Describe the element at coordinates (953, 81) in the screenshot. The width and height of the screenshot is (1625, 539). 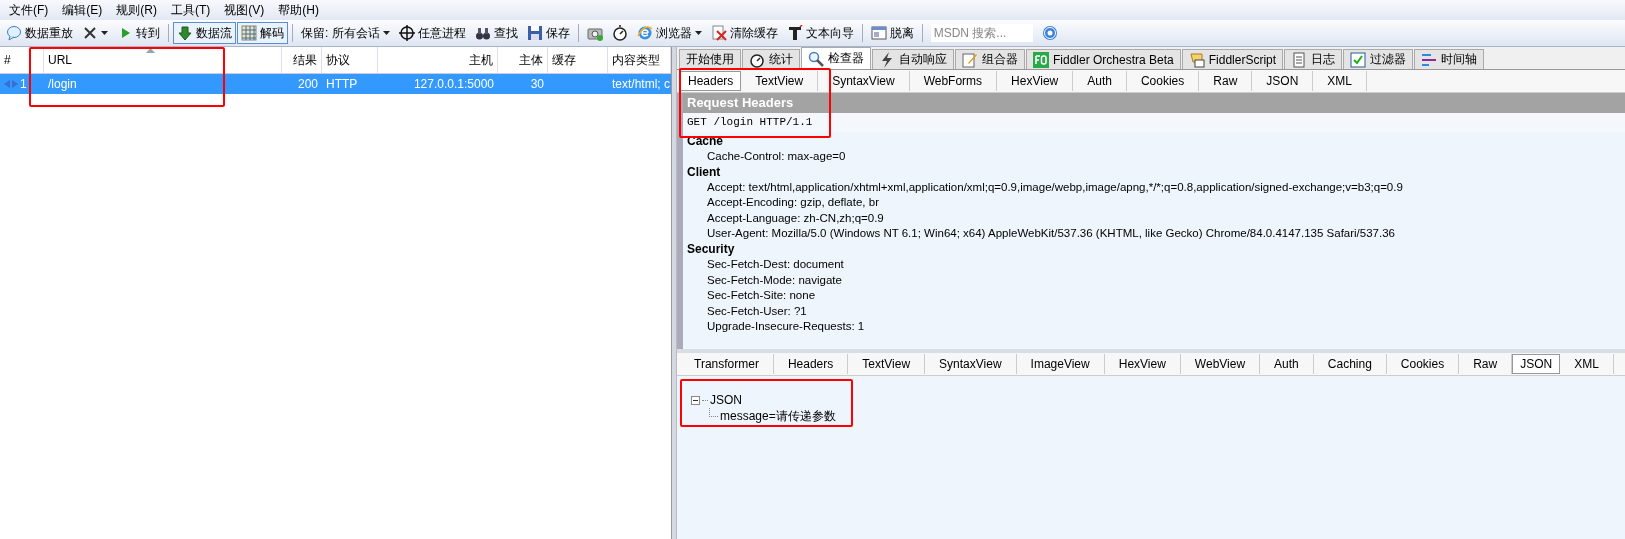
I see `tab: WebForms` at that location.